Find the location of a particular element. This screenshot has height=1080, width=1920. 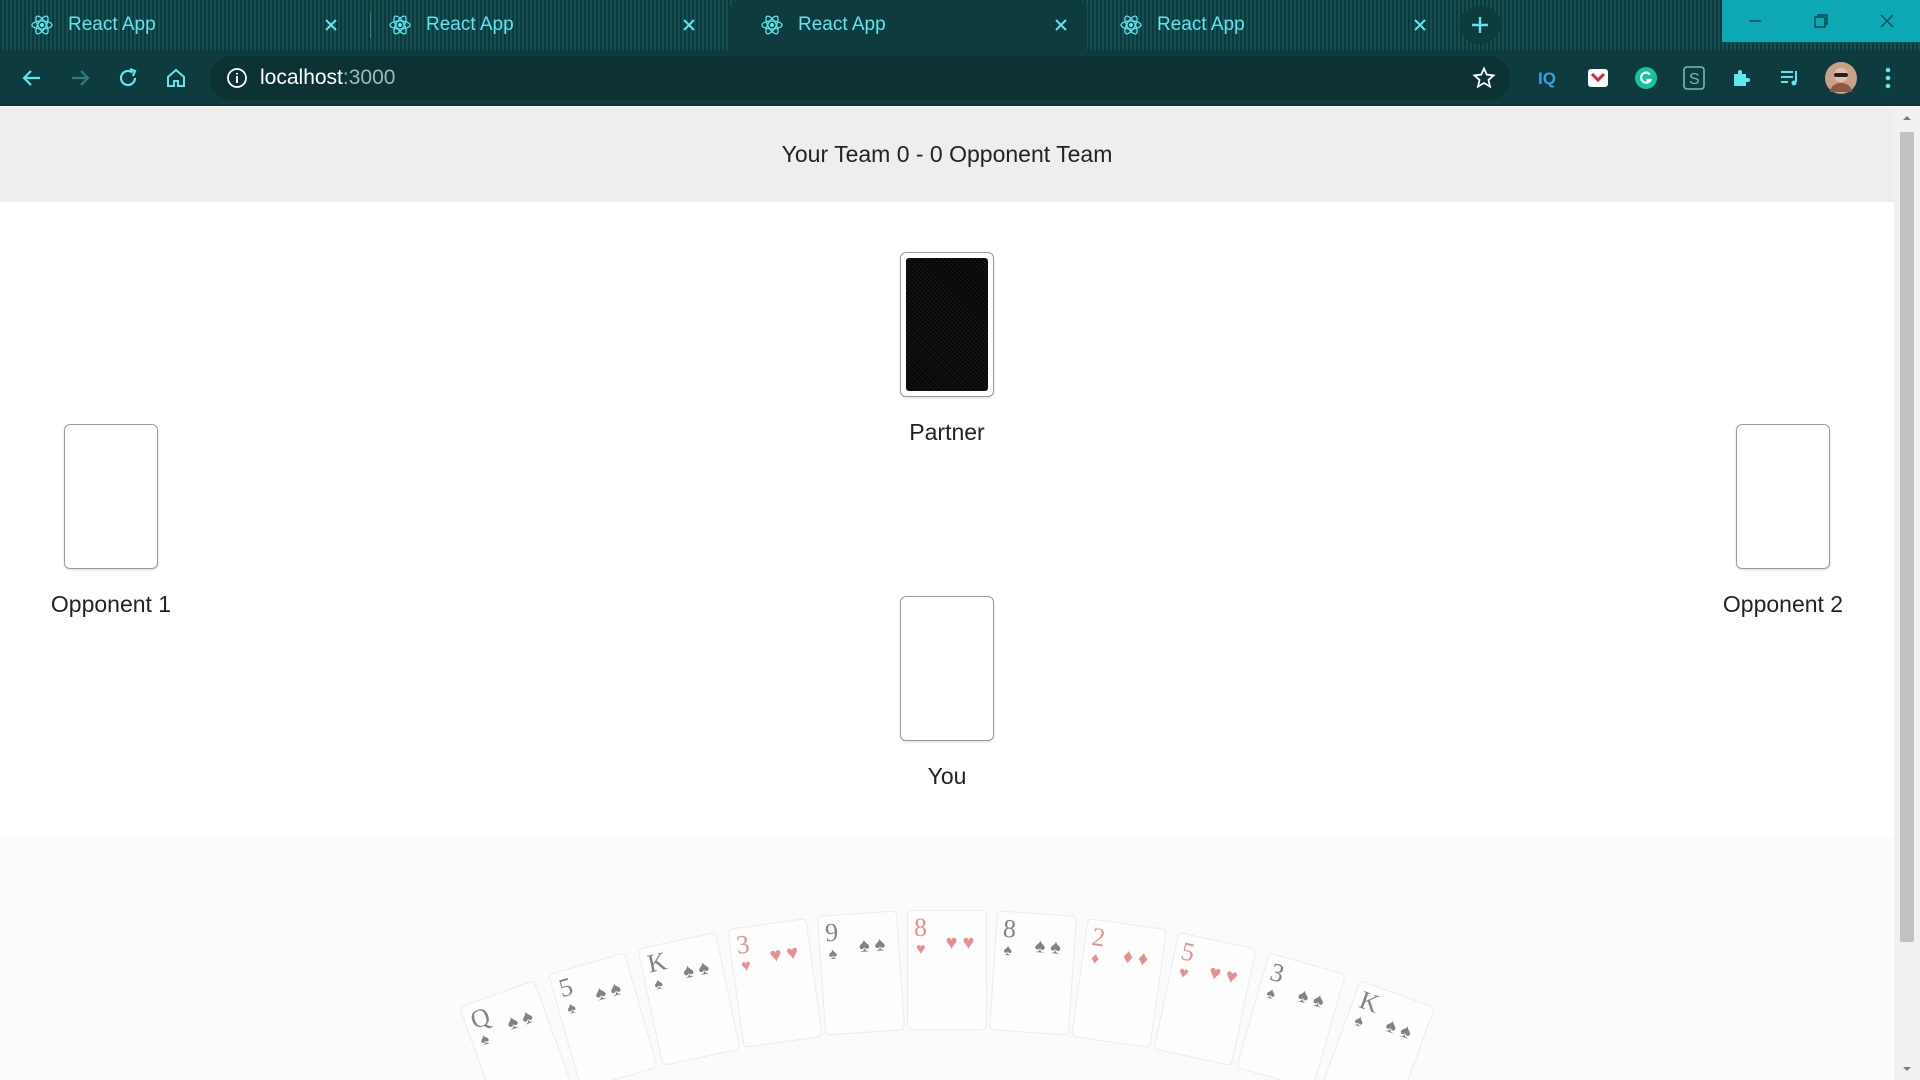

restore-button is located at coordinates (1821, 21).